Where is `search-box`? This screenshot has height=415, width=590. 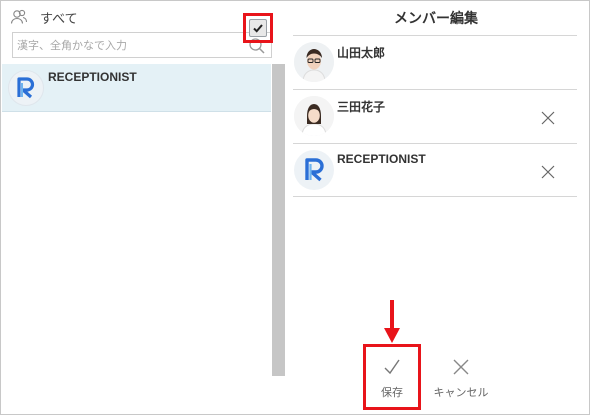
search-box is located at coordinates (142, 45).